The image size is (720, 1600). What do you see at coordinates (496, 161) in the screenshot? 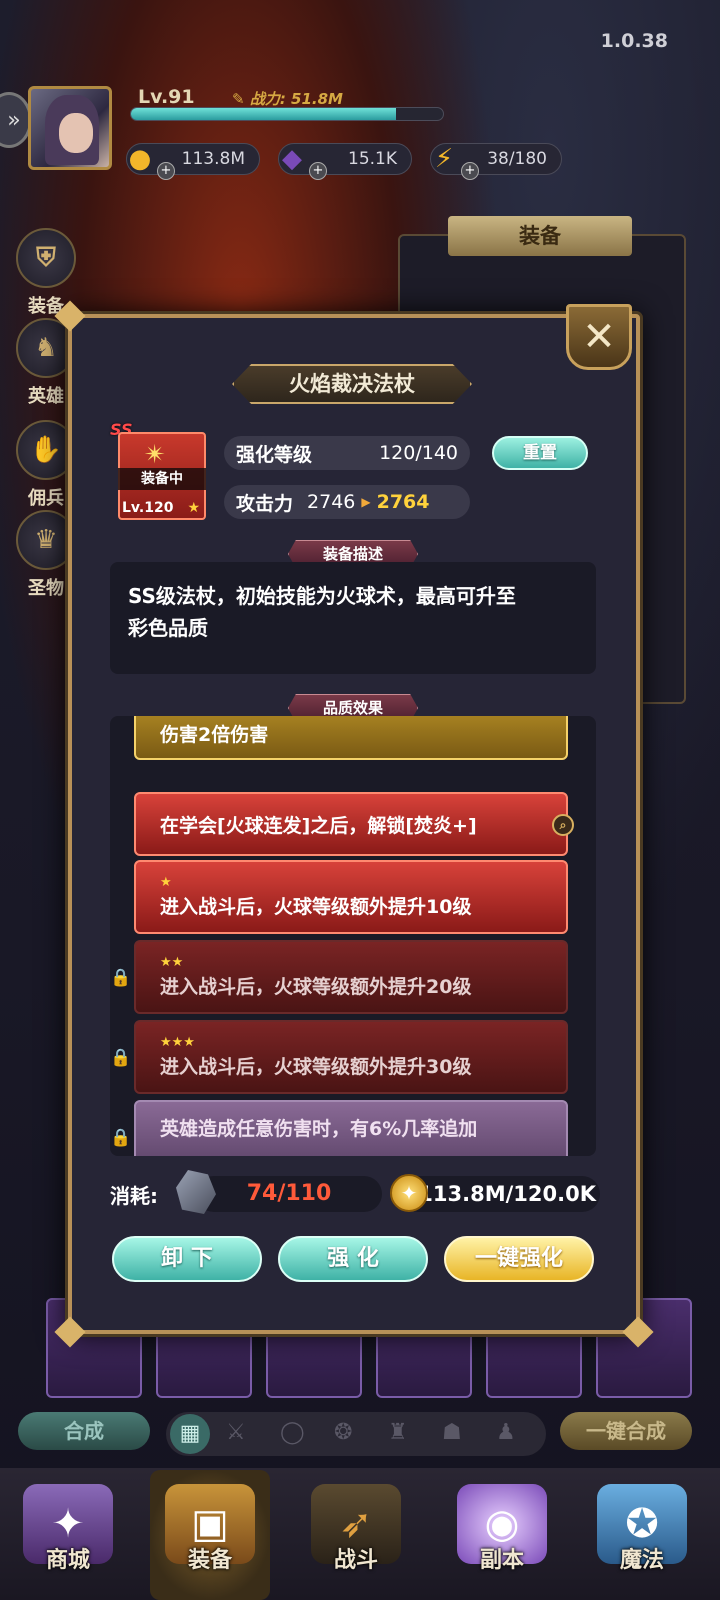
I see `energy-counter: ⚡ + 38/180` at bounding box center [496, 161].